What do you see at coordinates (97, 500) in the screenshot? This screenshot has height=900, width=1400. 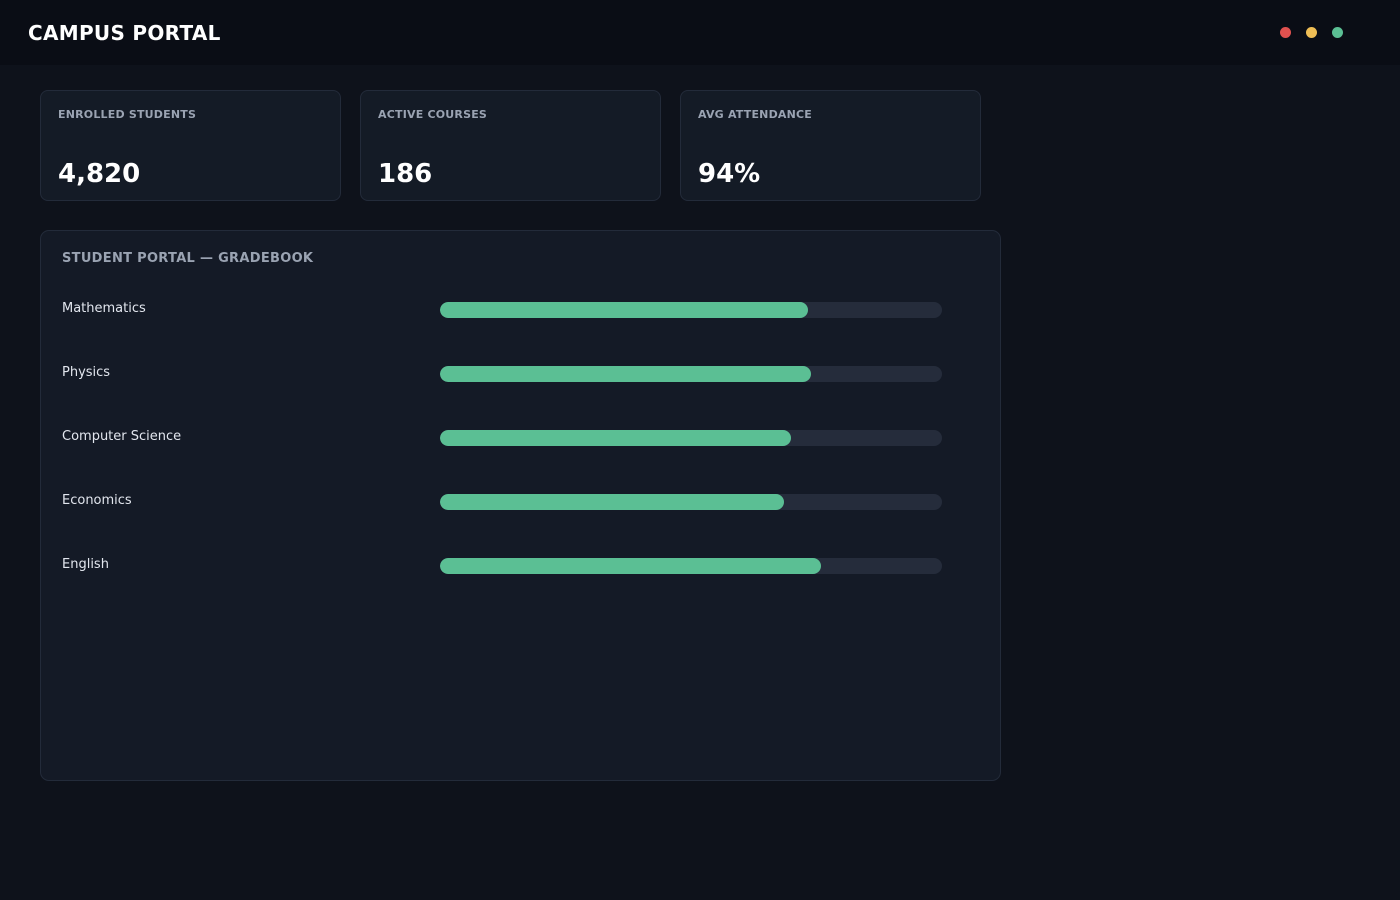 I see `course-name: Economics` at bounding box center [97, 500].